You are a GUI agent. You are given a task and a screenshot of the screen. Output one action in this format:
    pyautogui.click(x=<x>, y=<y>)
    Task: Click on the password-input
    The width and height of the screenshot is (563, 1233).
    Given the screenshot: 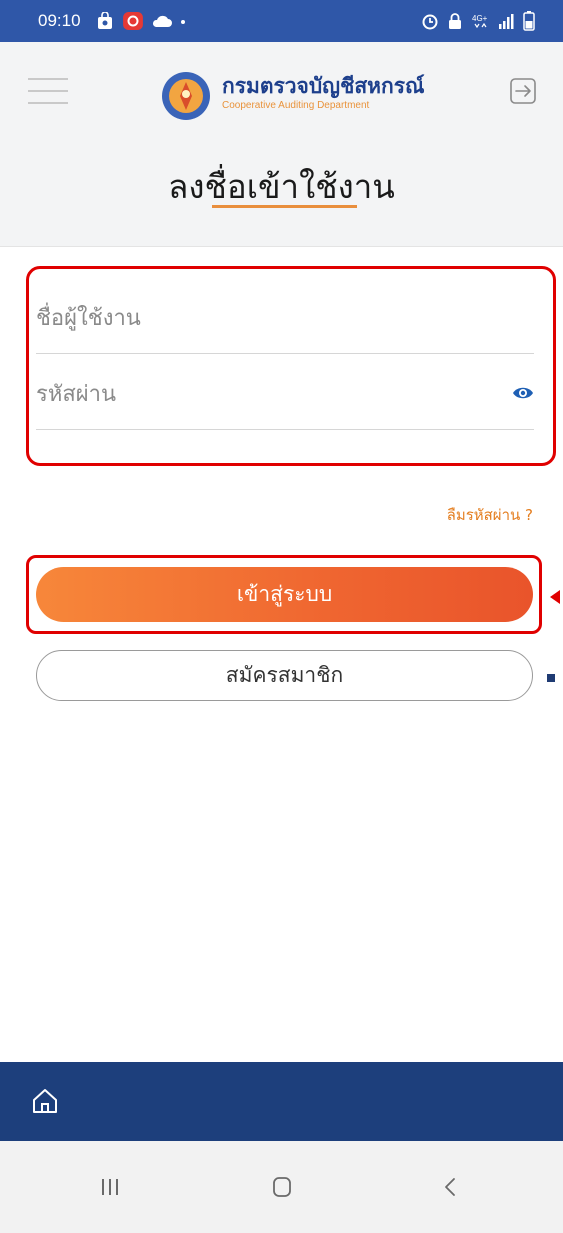 What is the action you would take?
    pyautogui.click(x=256, y=394)
    